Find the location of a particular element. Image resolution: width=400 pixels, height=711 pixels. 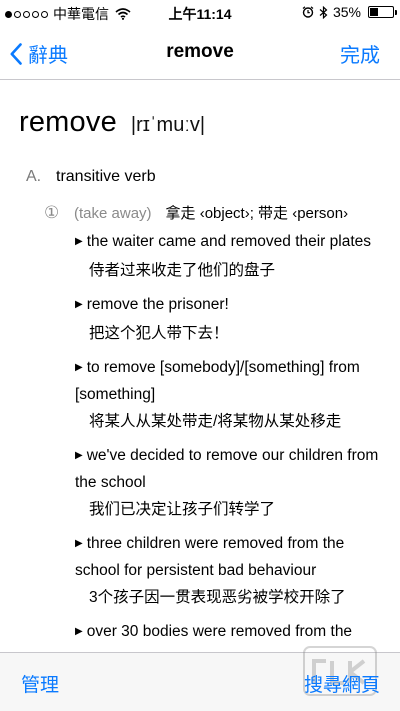

bluetooth-icon is located at coordinates (323, 12).